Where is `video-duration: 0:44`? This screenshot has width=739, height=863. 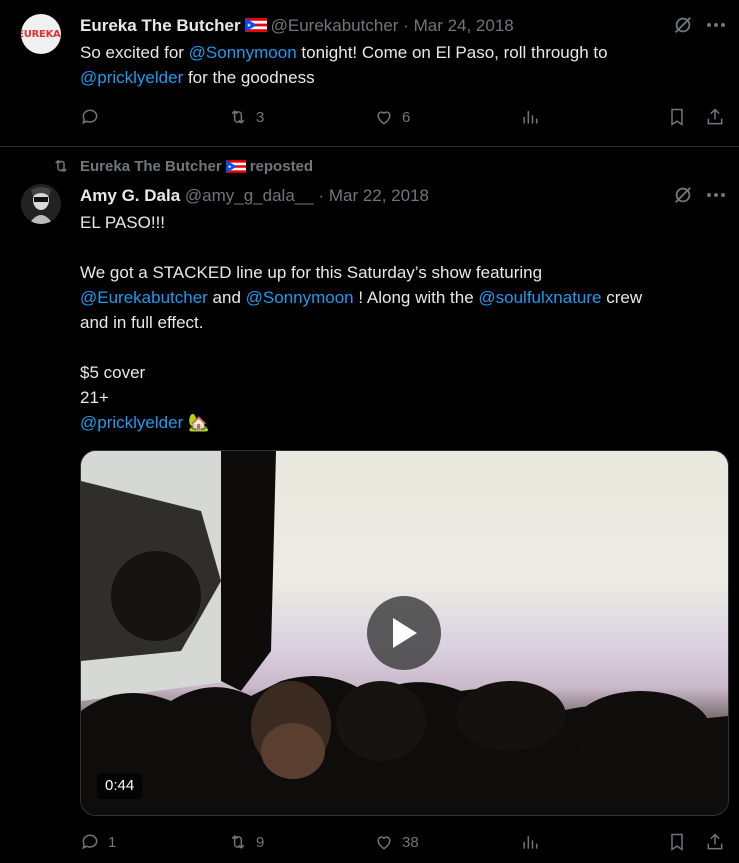
video-duration: 0:44 is located at coordinates (120, 786).